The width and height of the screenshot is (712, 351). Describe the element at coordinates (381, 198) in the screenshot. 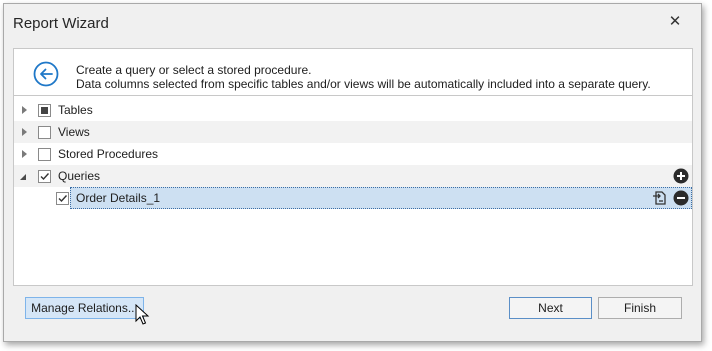

I see `selection-highlight` at that location.